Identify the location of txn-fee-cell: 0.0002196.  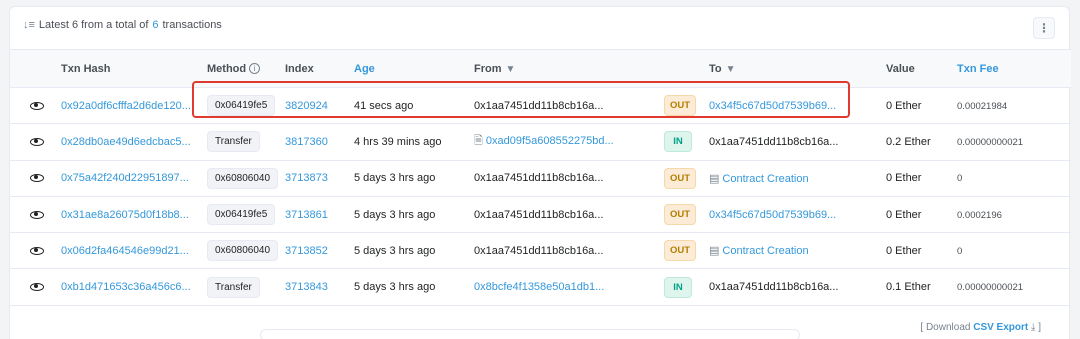
(1014, 215).